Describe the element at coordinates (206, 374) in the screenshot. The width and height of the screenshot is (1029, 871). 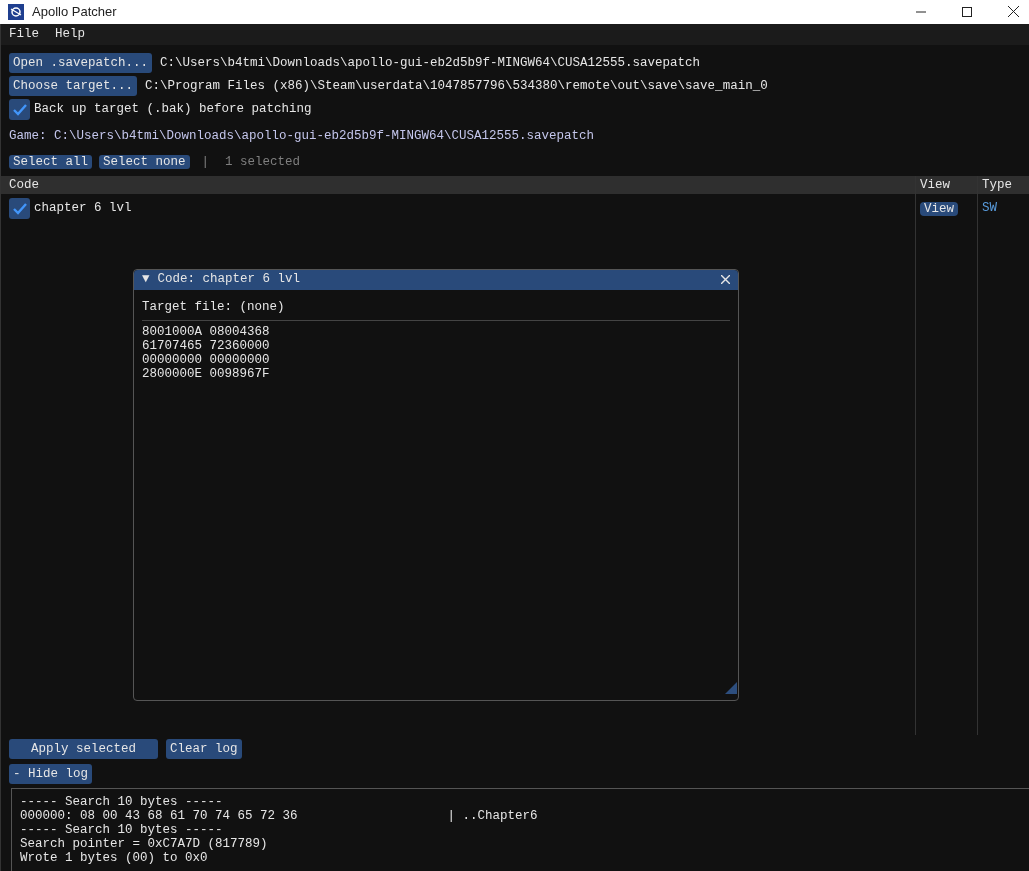
I see `code-line: 2800000E 0098967F` at that location.